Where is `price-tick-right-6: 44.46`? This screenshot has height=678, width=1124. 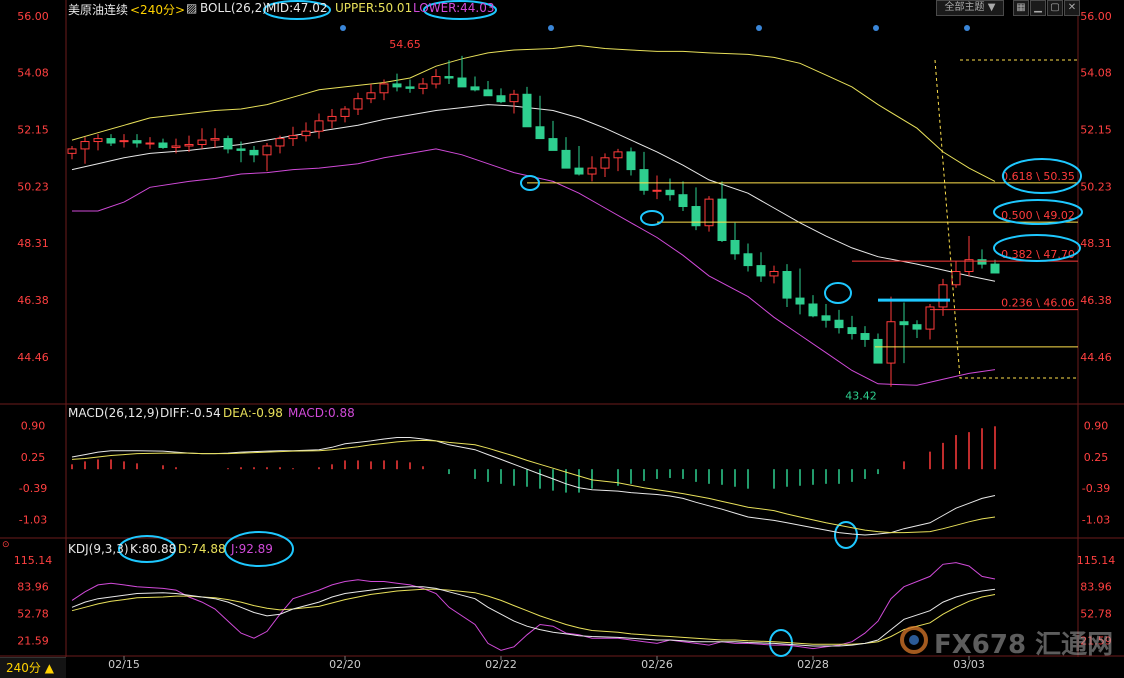 price-tick-right-6: 44.46 is located at coordinates (1096, 357).